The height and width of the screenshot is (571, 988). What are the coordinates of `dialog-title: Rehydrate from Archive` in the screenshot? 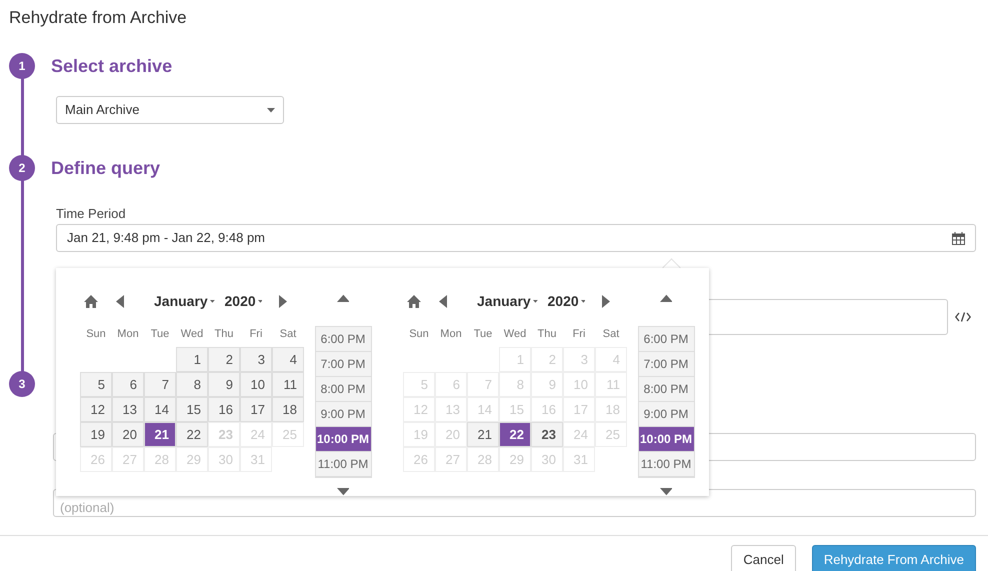 It's located at (98, 18).